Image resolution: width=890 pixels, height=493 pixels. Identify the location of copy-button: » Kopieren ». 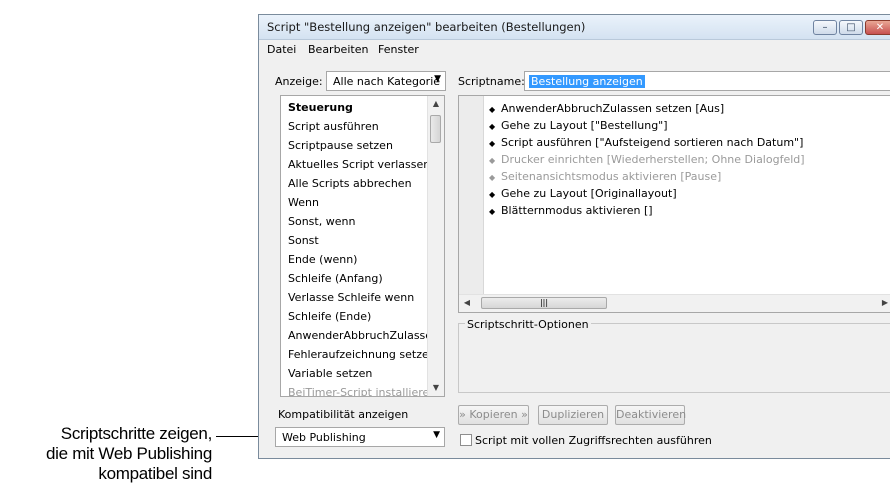
(493, 415).